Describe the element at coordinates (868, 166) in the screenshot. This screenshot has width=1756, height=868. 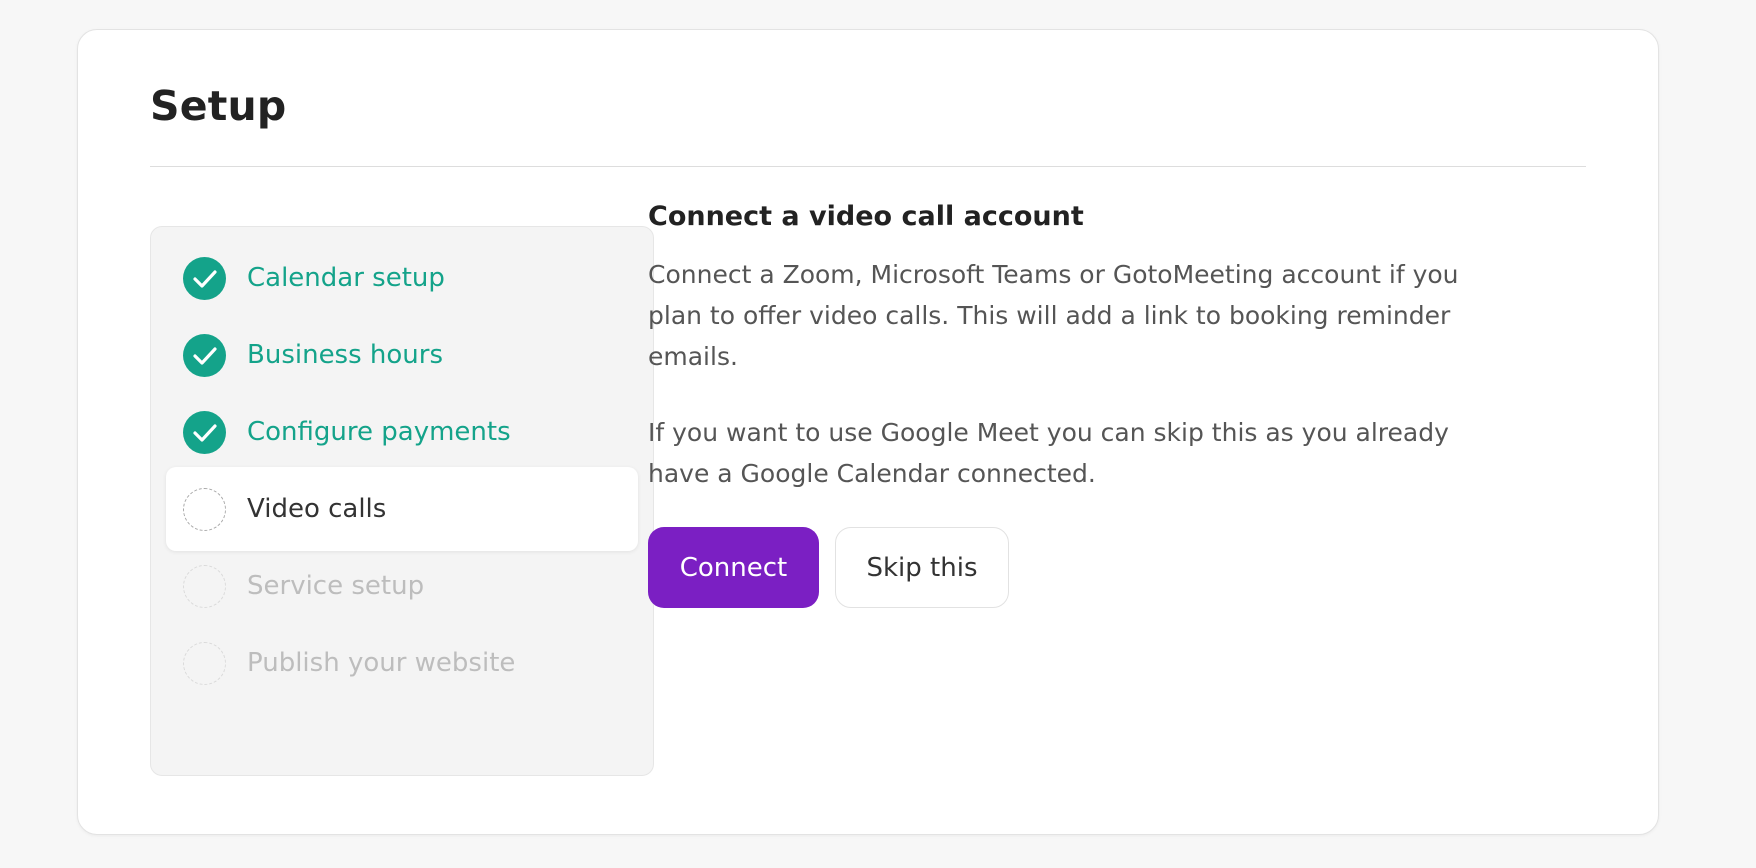
I see `title-divider` at that location.